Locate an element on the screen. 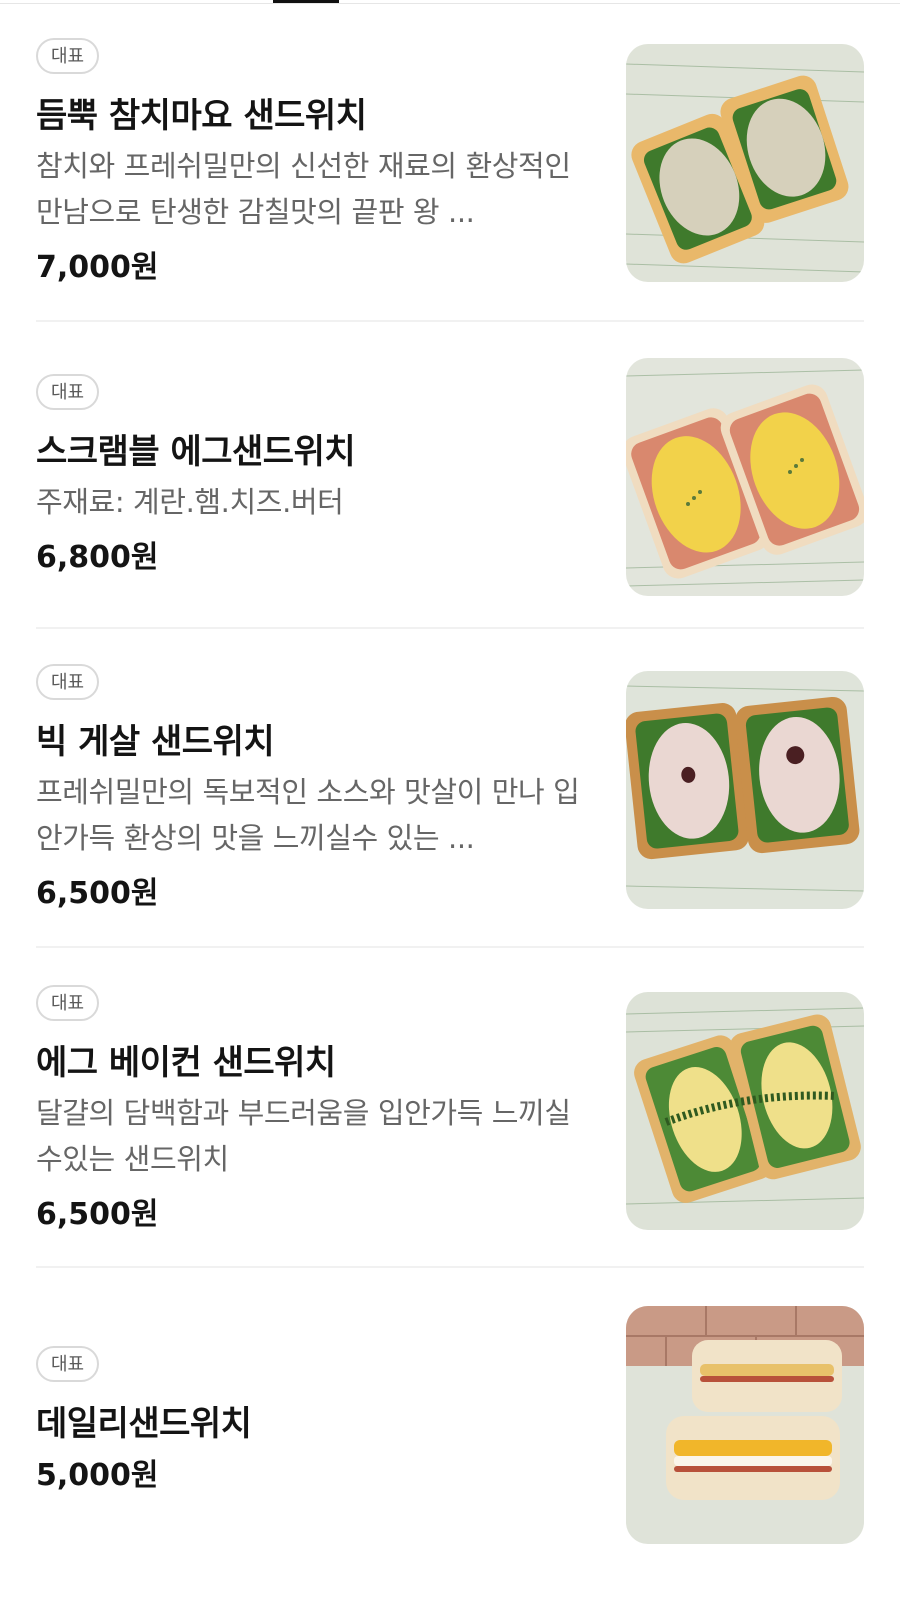 The image size is (900, 1602). menu-item-name: 빅 게살 샌드위치 is located at coordinates (155, 742).